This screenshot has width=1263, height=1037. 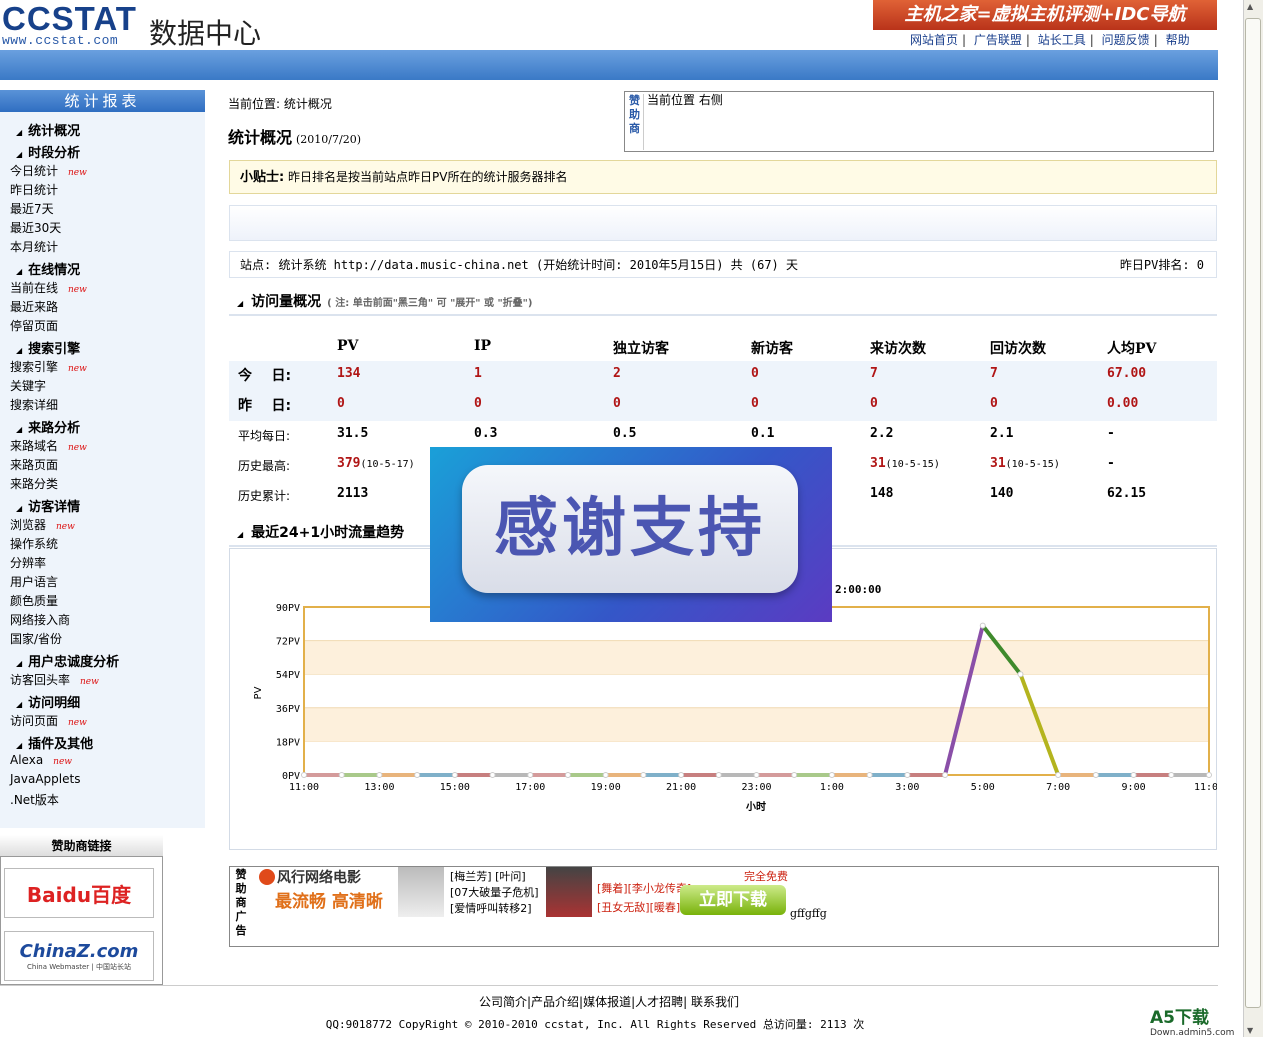 What do you see at coordinates (1134, 787) in the screenshot?
I see `x-tick-label: 9:00` at bounding box center [1134, 787].